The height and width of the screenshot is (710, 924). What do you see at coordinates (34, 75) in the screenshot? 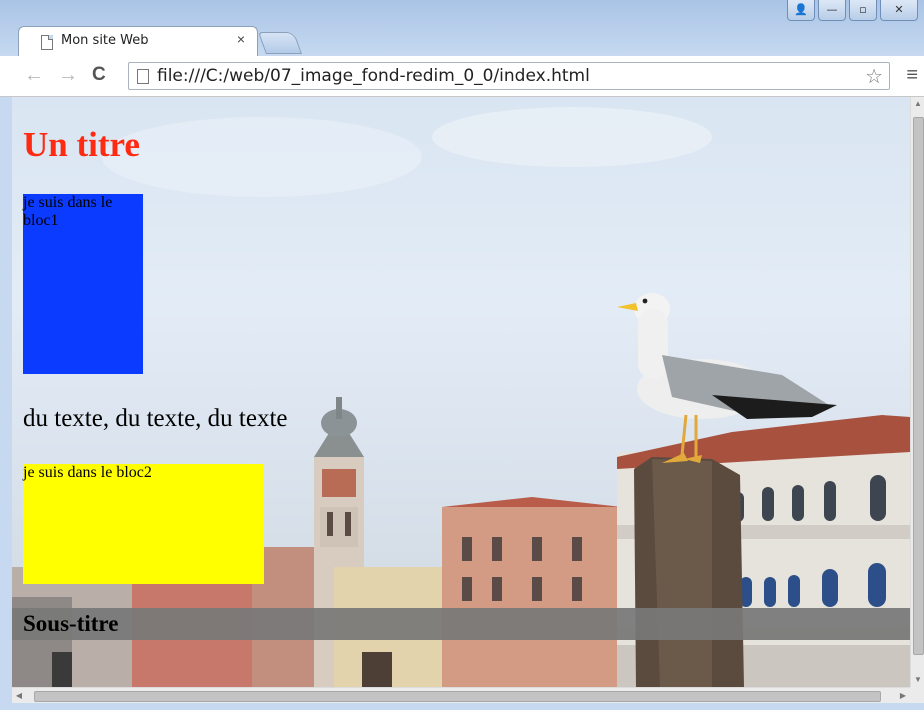
I see `back-arrow-icon: ←` at bounding box center [34, 75].